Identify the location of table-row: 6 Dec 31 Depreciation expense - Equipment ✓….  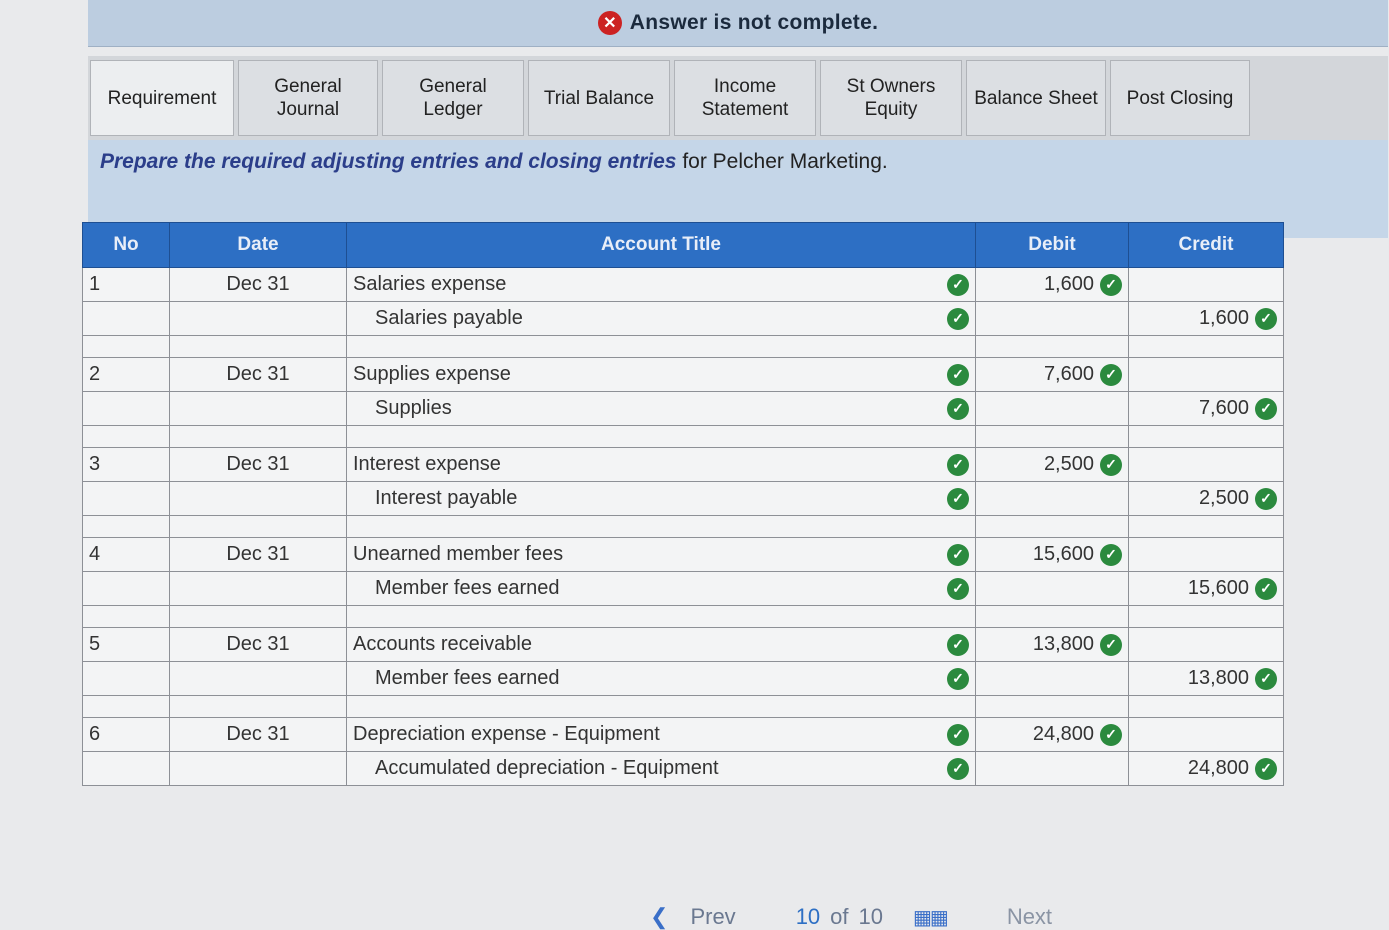
(683, 734).